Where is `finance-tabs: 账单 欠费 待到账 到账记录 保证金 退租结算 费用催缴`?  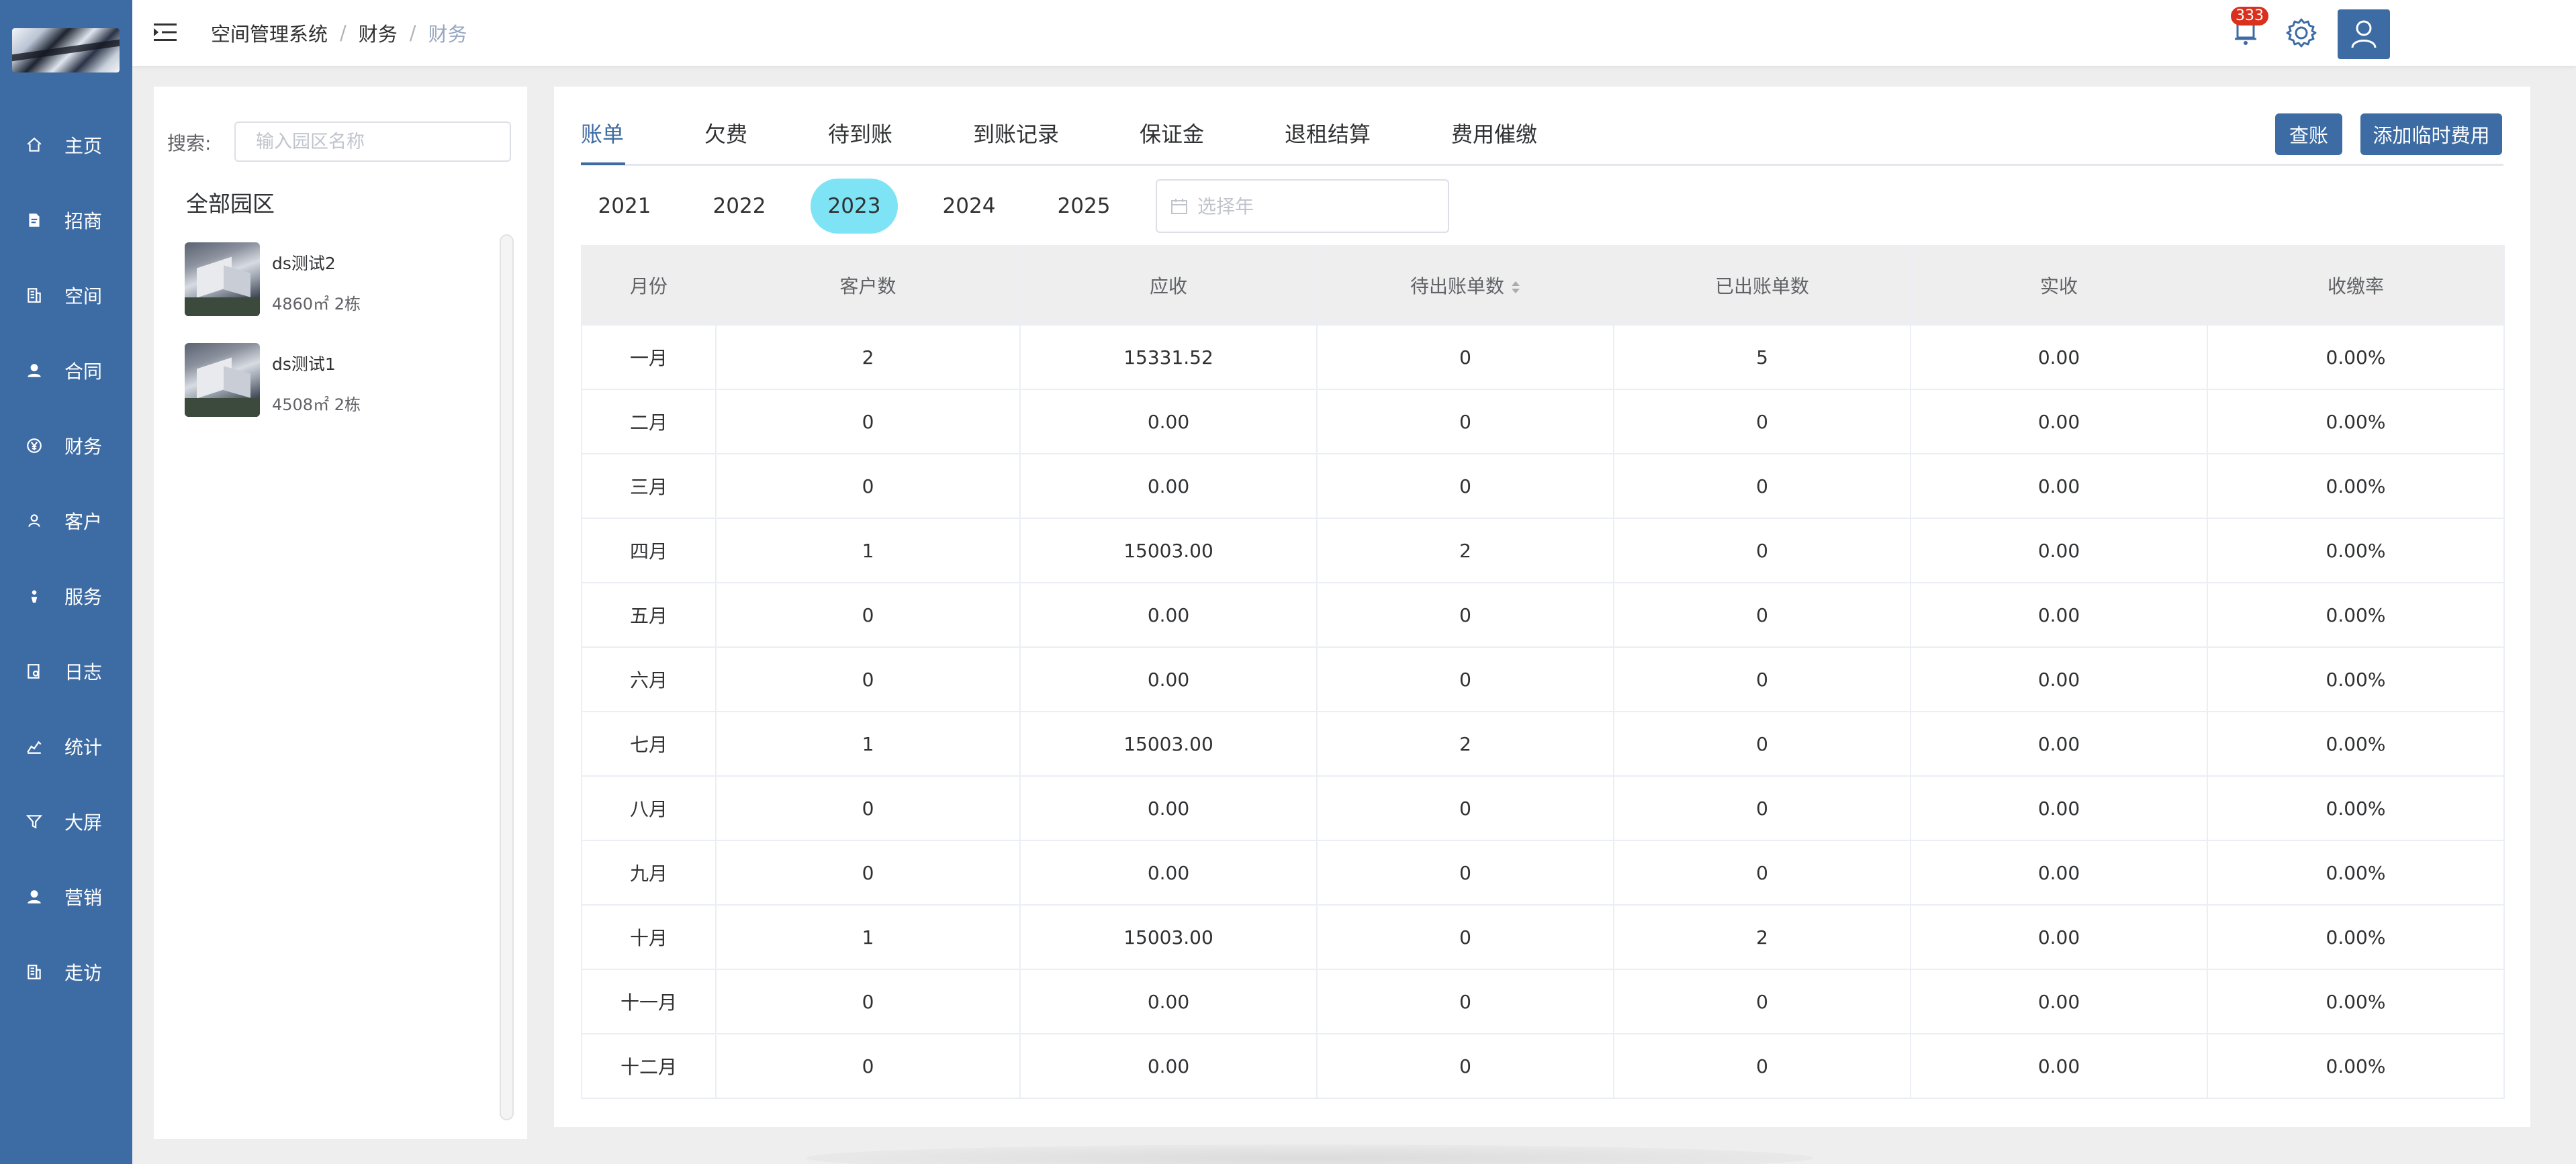 finance-tabs: 账单 欠费 待到账 到账记录 保证金 退租结算 费用催缴 is located at coordinates (1542, 126).